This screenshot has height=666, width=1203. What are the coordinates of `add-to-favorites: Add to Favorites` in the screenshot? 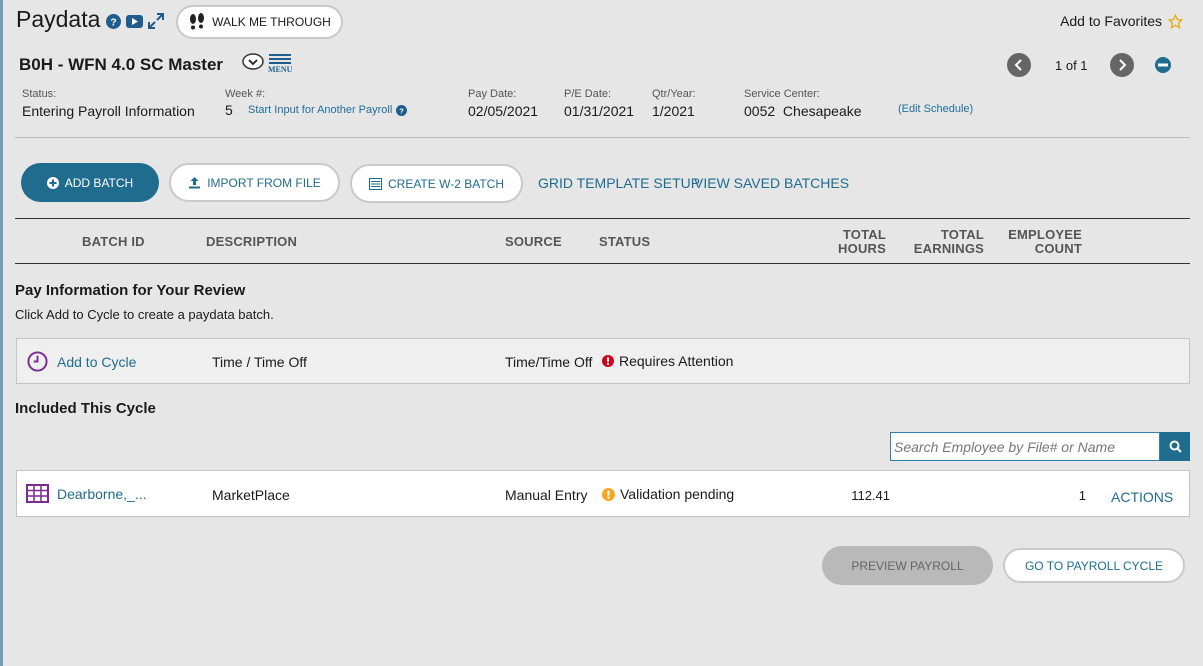 It's located at (1121, 21).